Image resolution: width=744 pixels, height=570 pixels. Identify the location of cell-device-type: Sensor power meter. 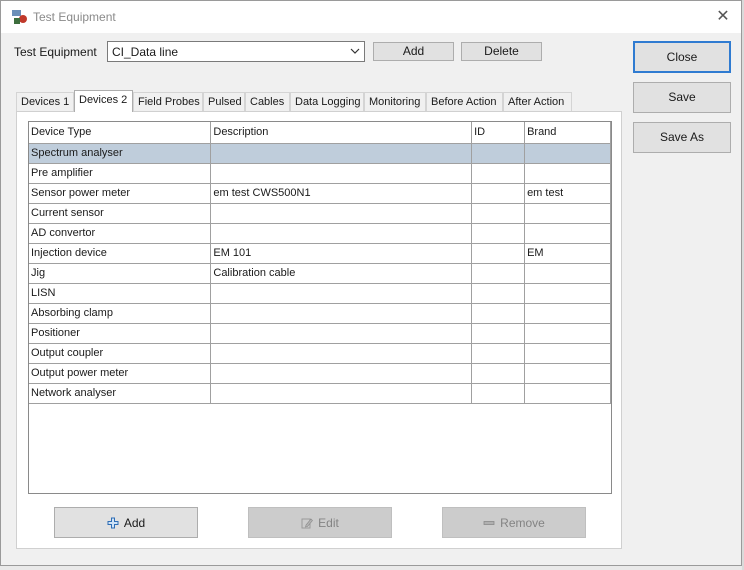
(120, 193).